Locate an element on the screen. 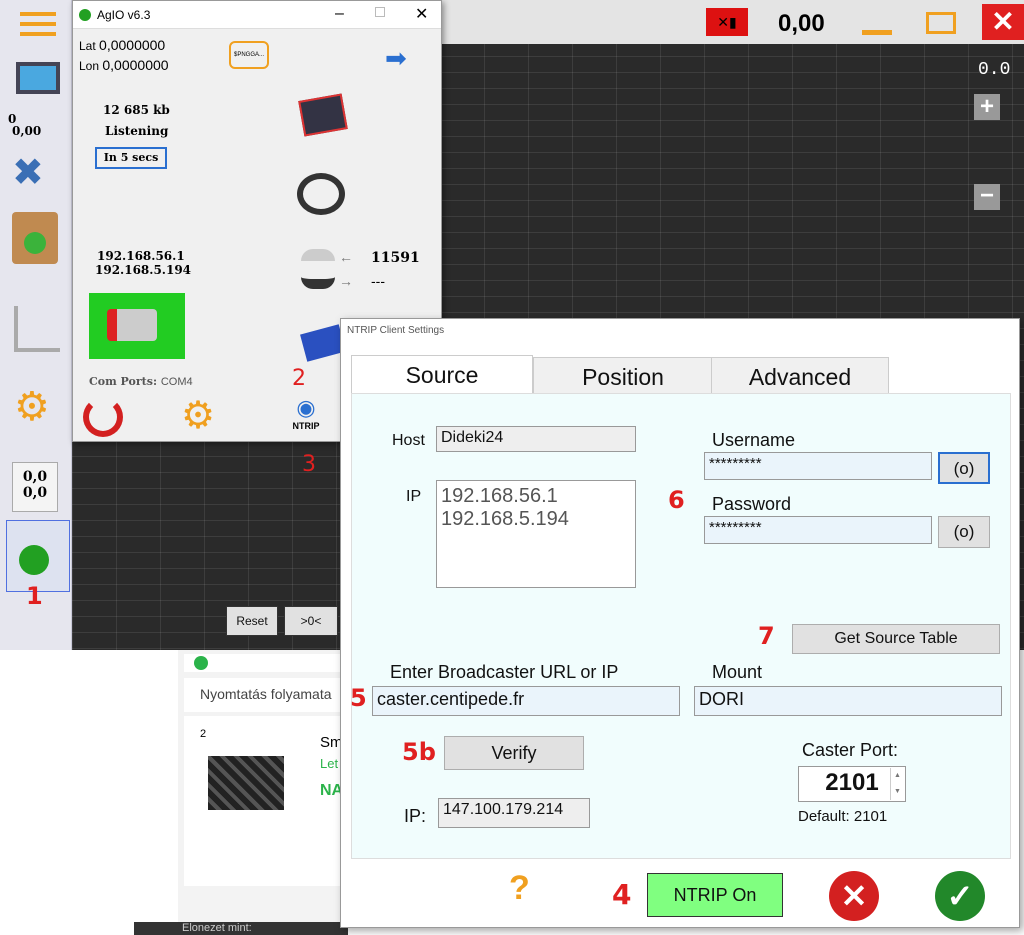 This screenshot has height=935, width=1024. print-thumbnail is located at coordinates (246, 783).